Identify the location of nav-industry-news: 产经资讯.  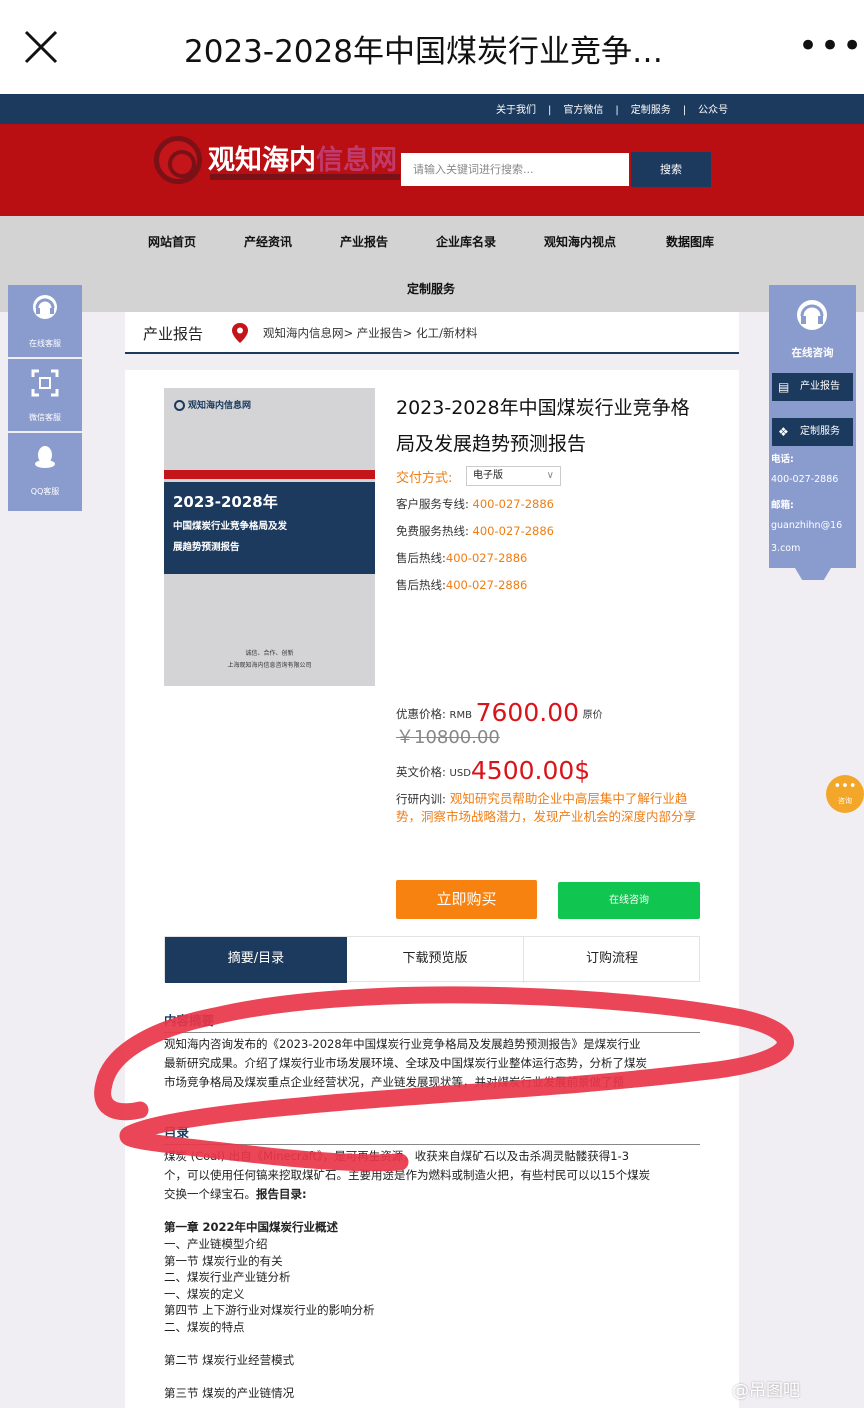
(268, 241).